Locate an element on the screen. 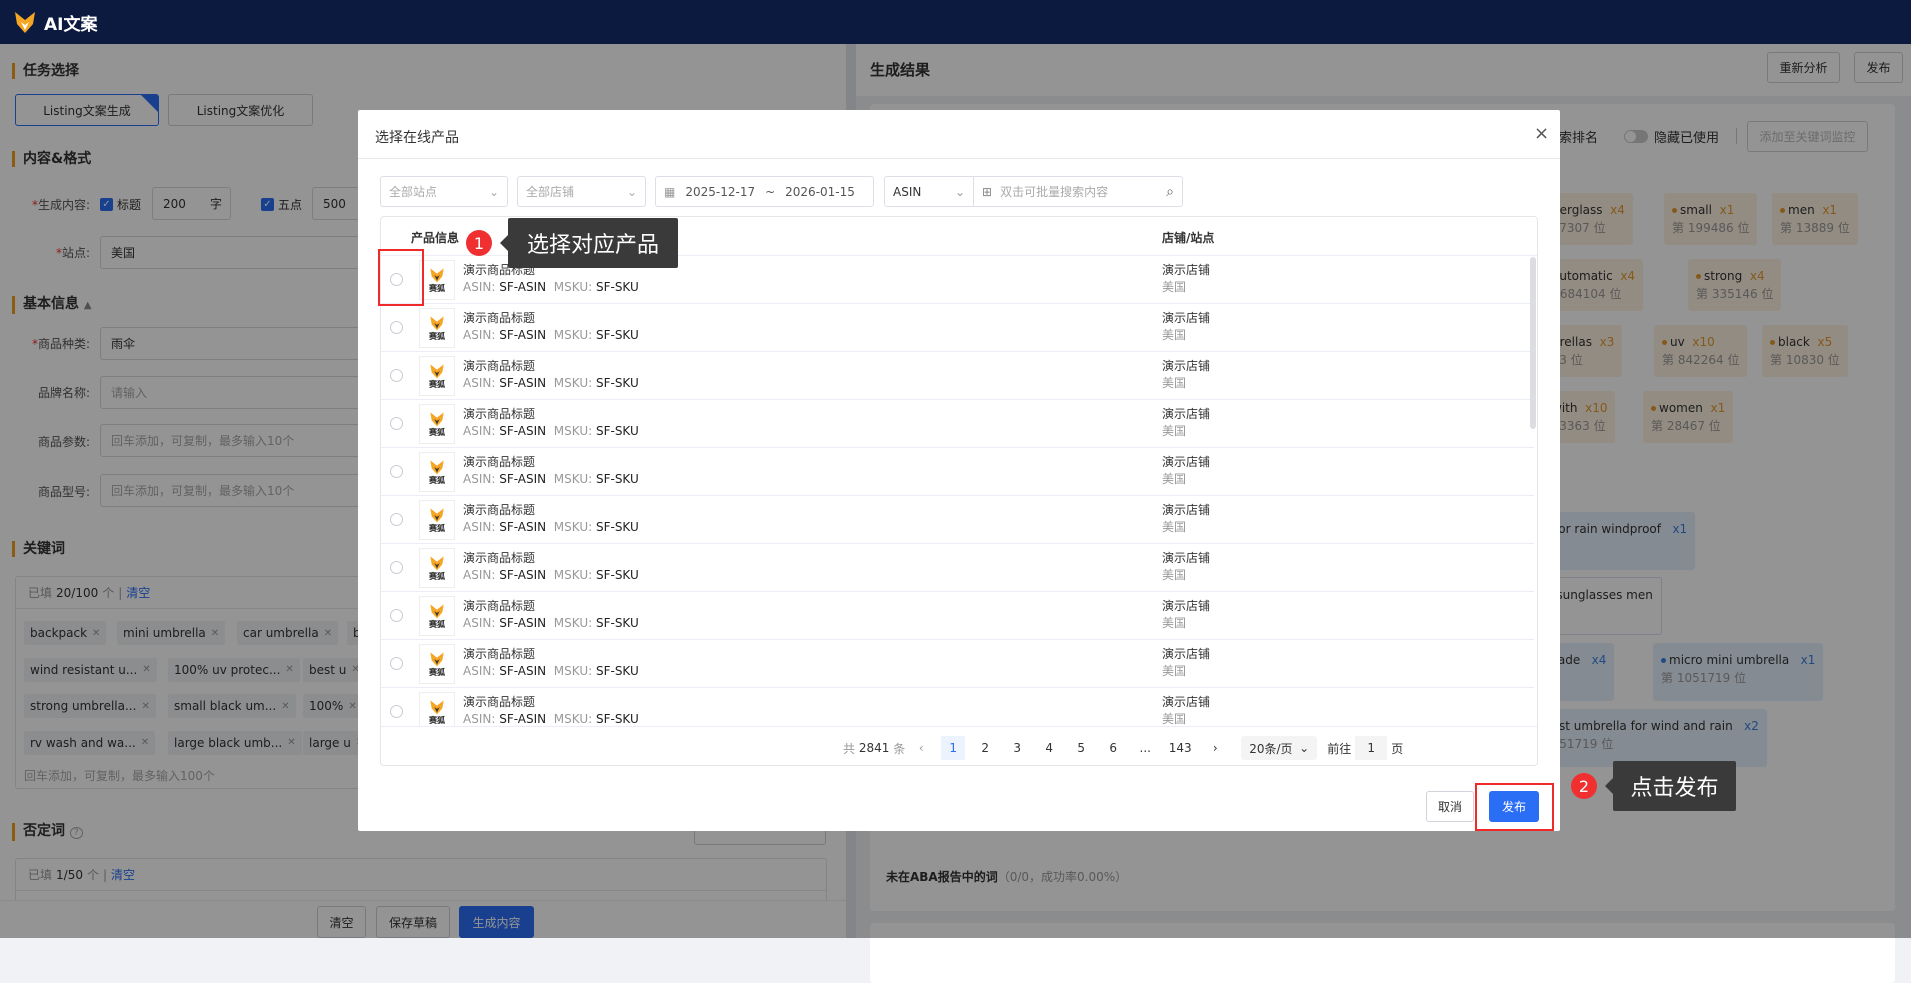  table-divider is located at coordinates (959, 726).